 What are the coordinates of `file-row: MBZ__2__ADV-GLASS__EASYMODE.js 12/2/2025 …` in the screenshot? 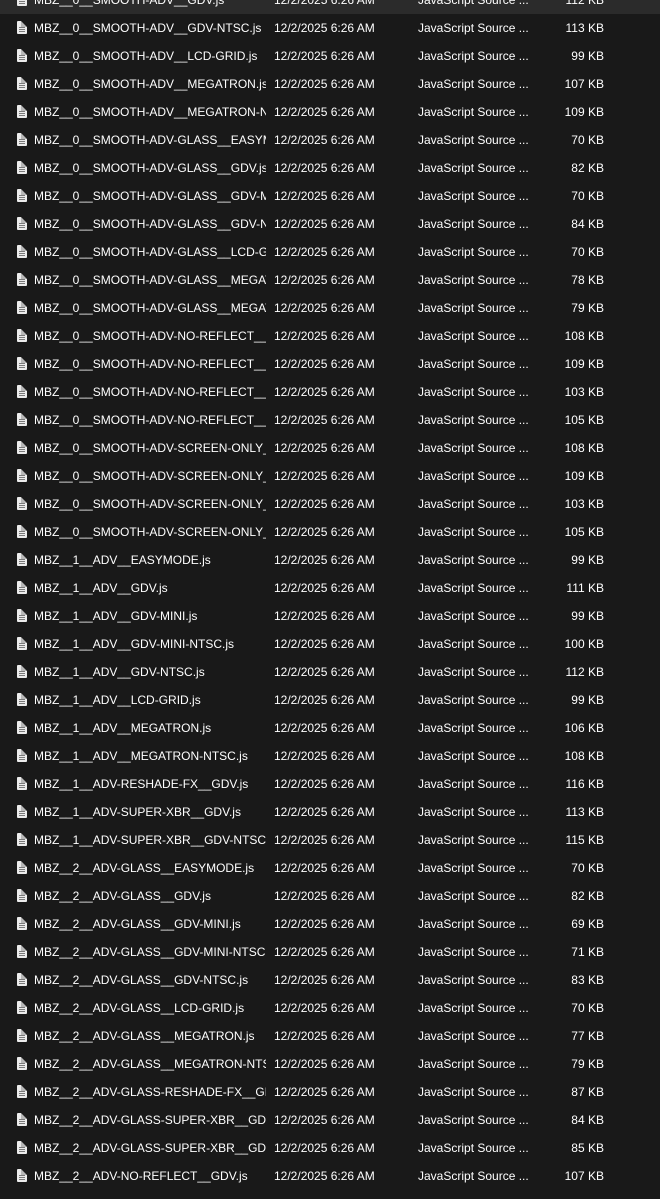 It's located at (330, 868).